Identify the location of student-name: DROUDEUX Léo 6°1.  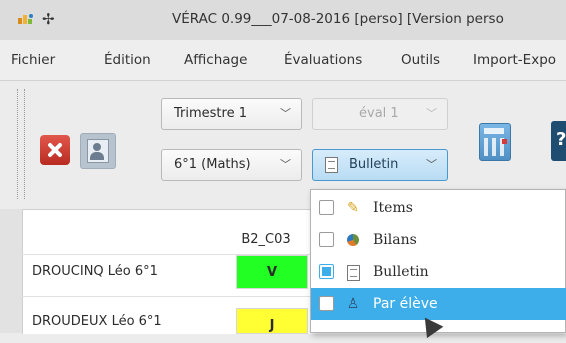
(97, 321).